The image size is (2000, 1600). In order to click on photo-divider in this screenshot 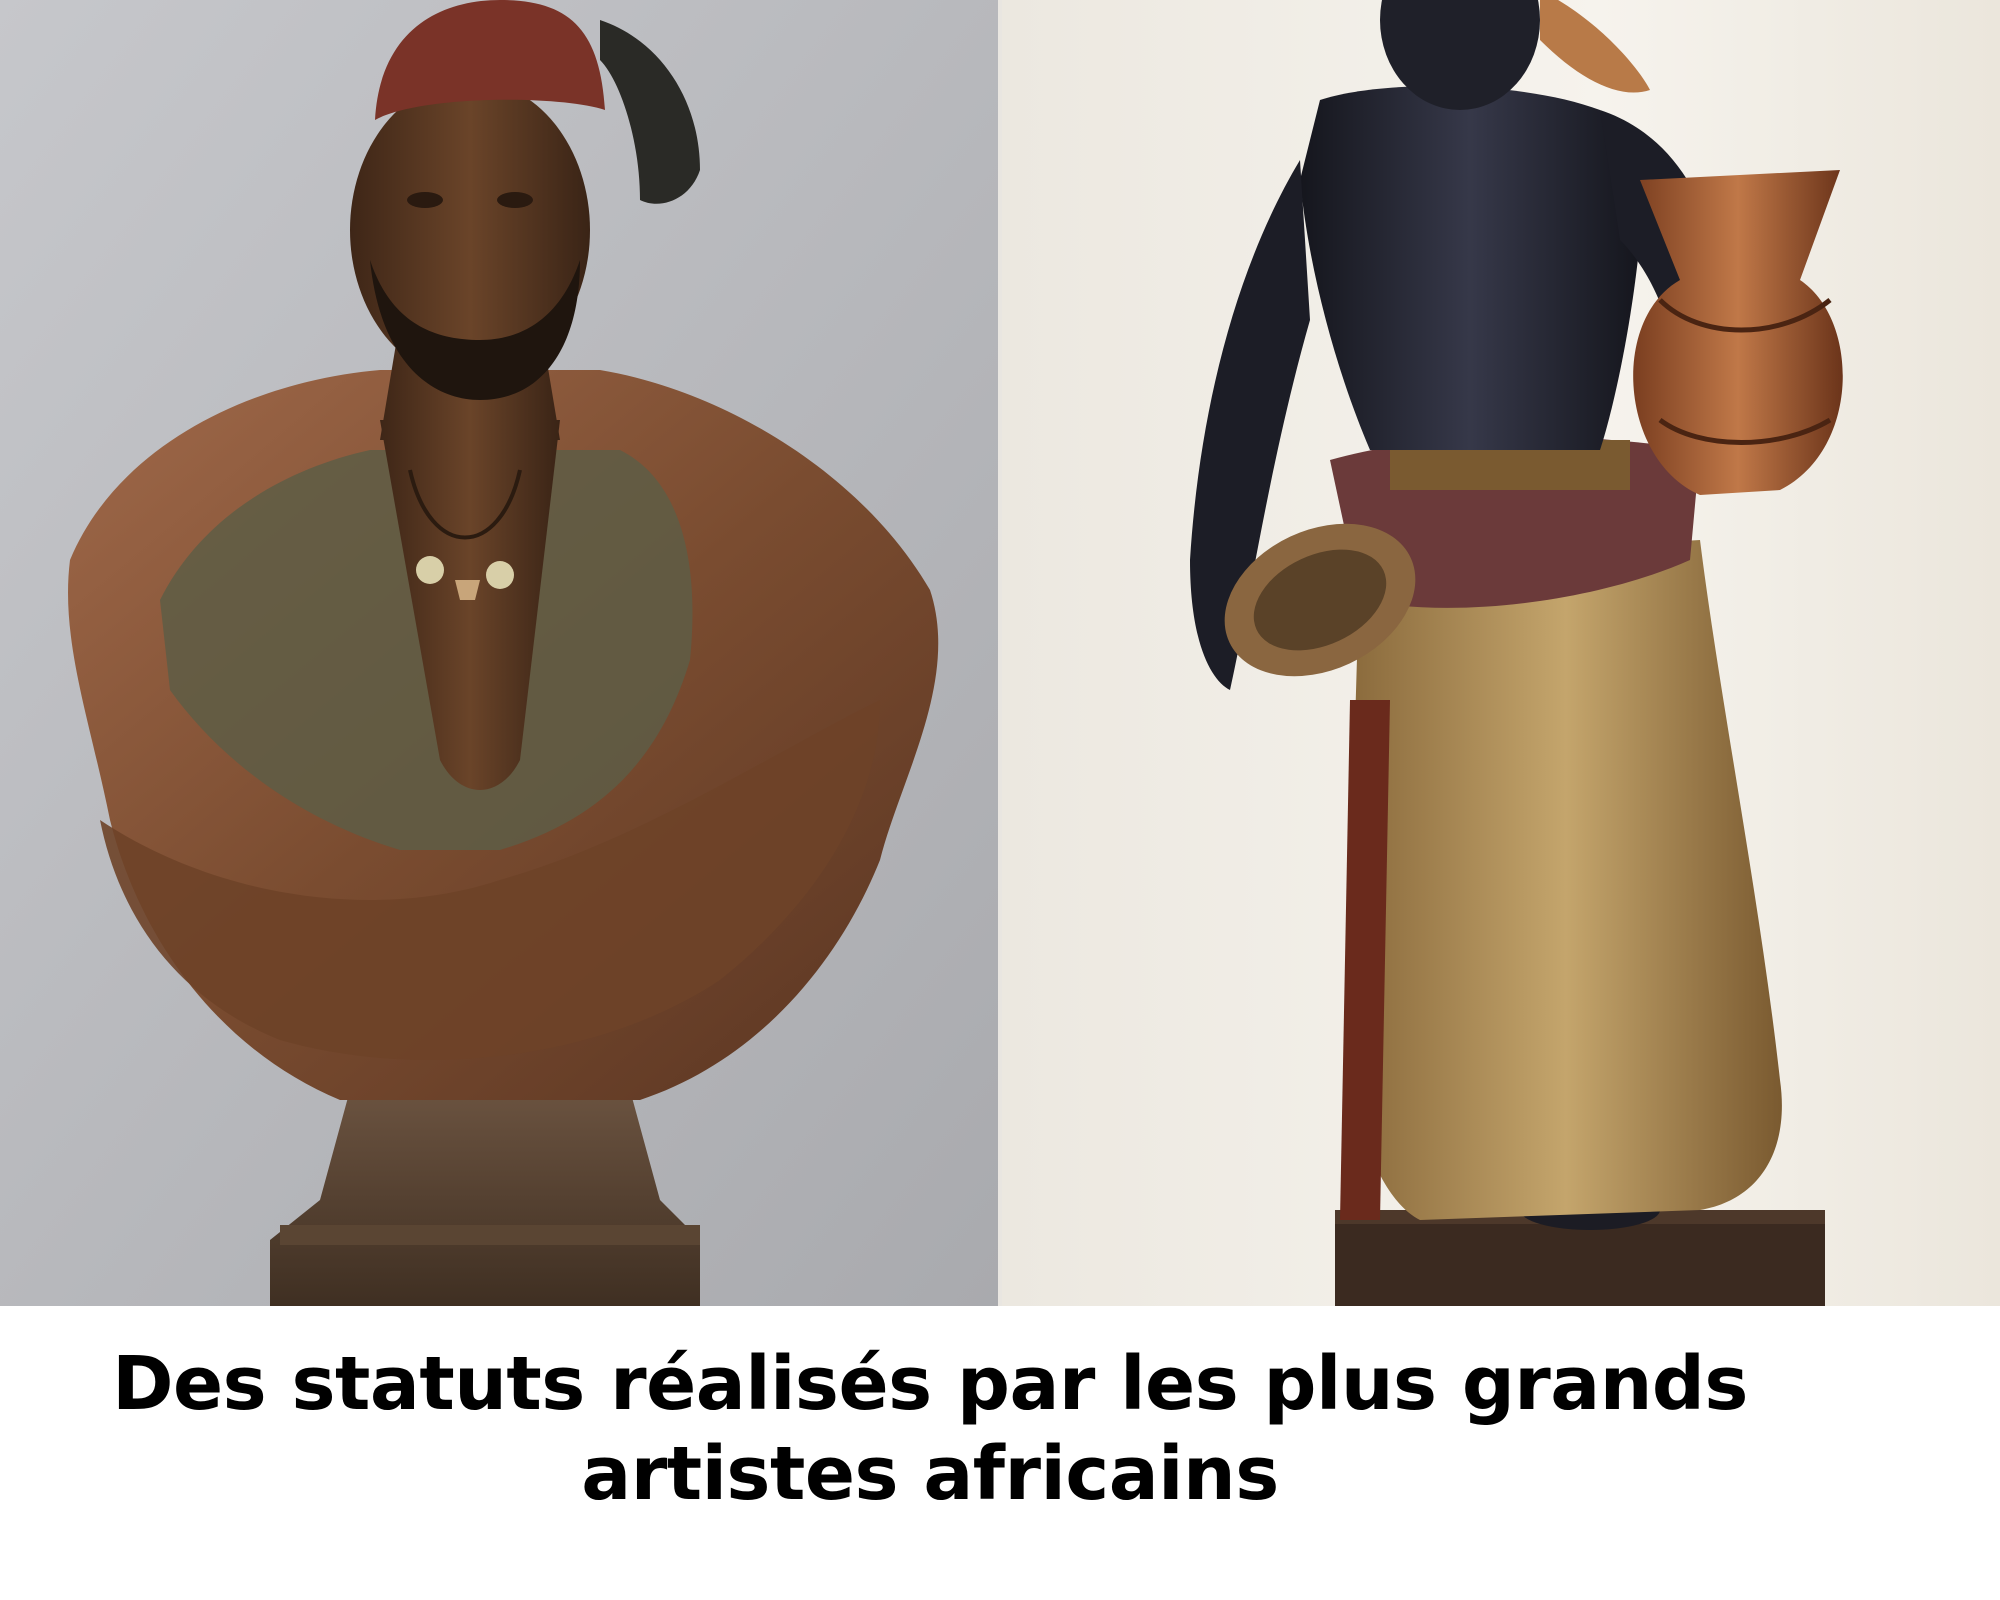, I will do `click(1000, 653)`.